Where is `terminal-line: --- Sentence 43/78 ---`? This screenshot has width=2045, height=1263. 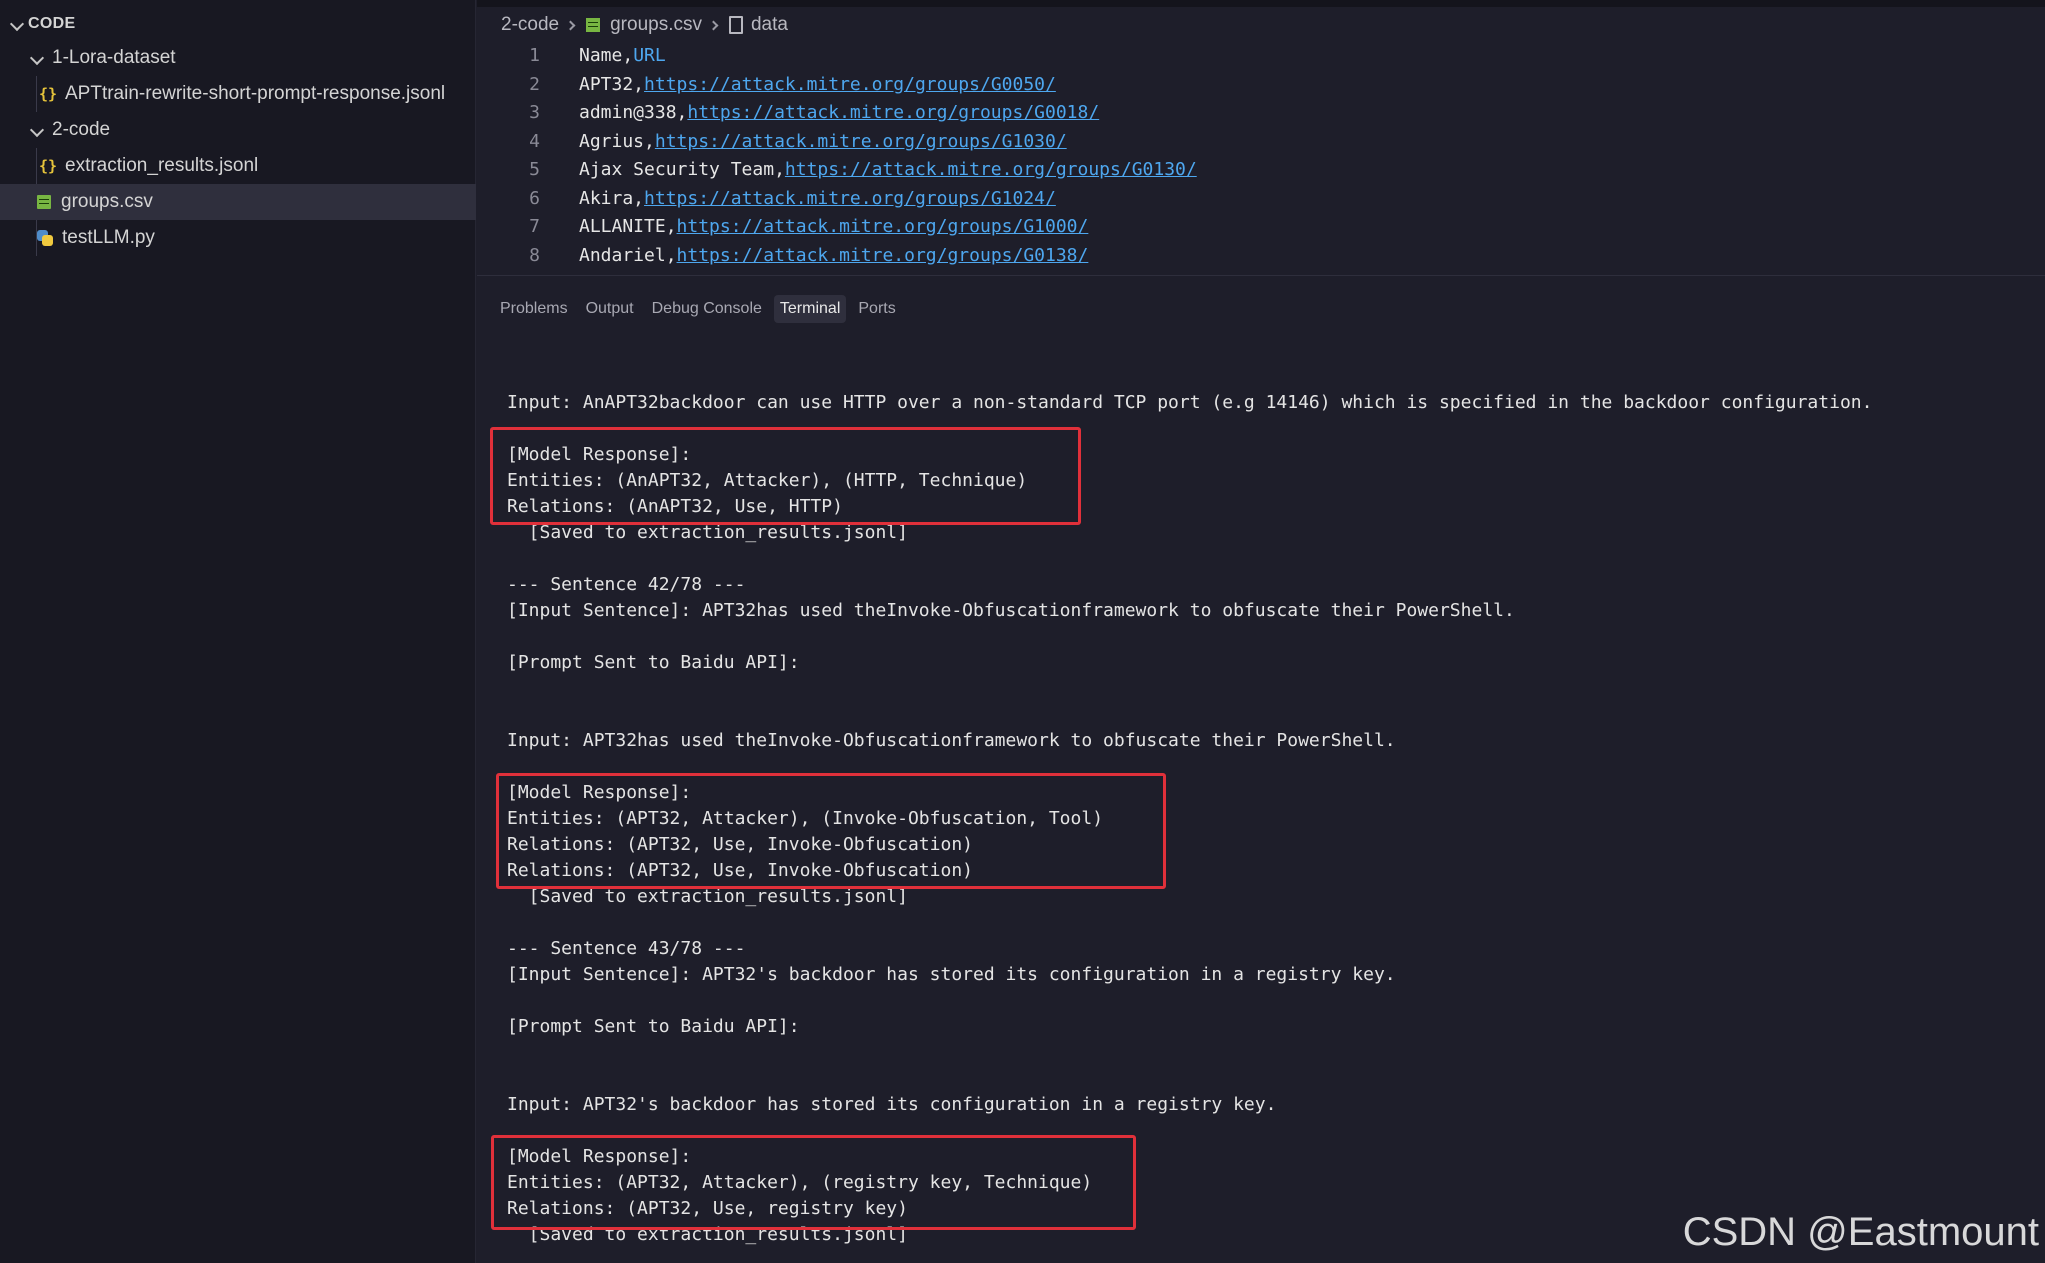 terminal-line: --- Sentence 43/78 --- is located at coordinates (626, 948).